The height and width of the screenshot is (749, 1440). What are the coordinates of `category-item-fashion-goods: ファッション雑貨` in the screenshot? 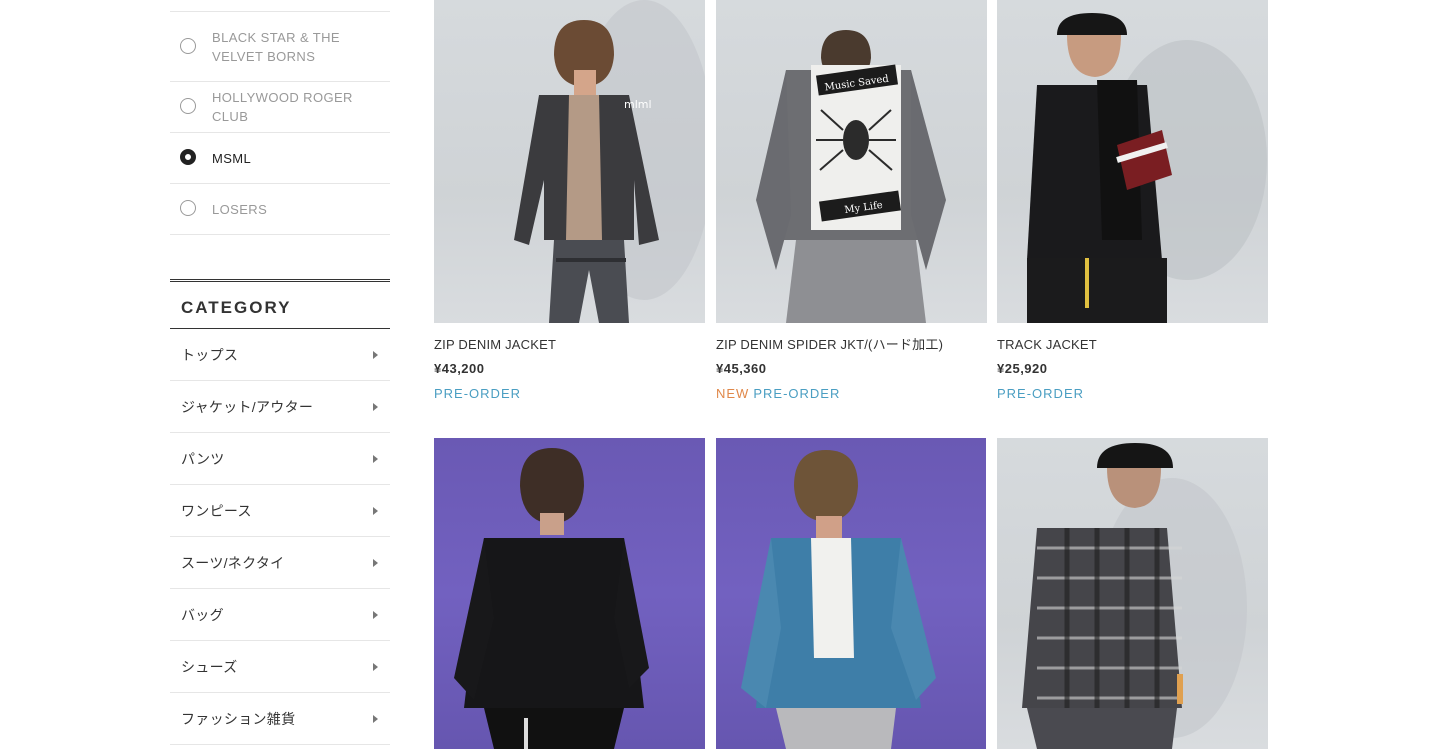 It's located at (280, 719).